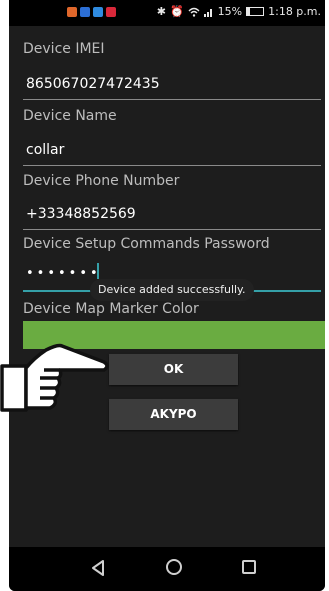 This screenshot has width=329, height=591. Describe the element at coordinates (161, 11) in the screenshot. I see `bluetooth-icon: ✱` at that location.